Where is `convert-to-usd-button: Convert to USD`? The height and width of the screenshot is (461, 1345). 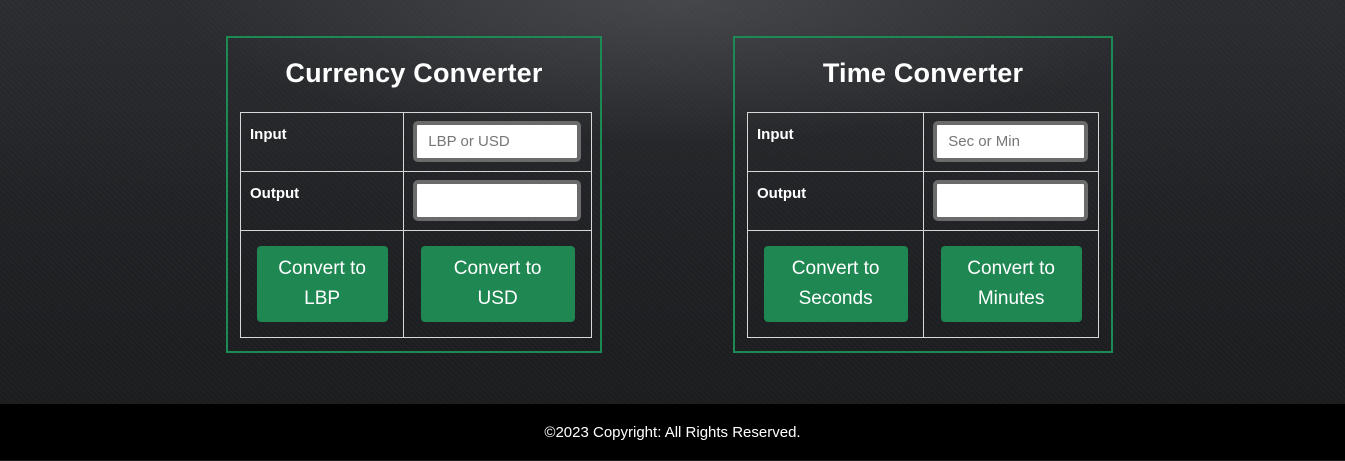 convert-to-usd-button: Convert to USD is located at coordinates (497, 284).